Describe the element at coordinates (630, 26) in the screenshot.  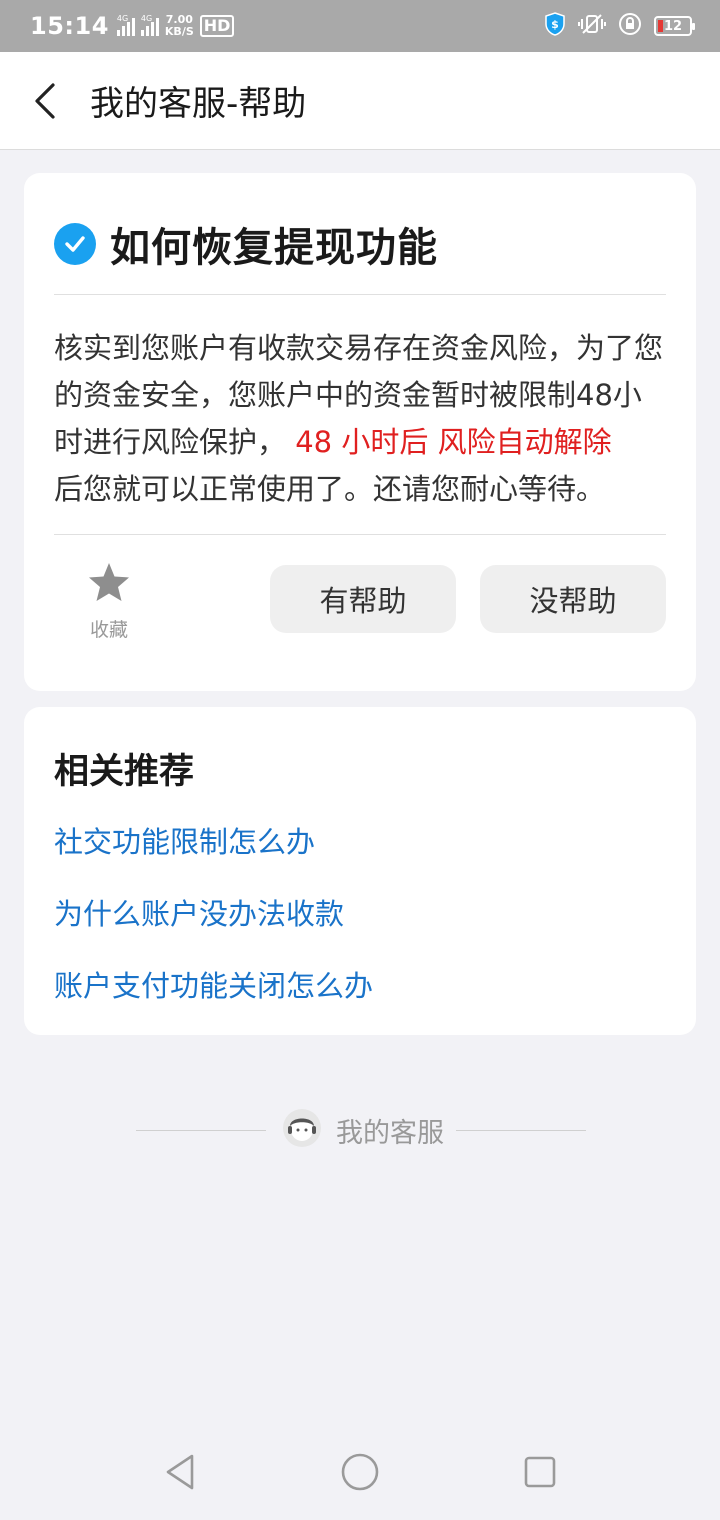
I see `rotation-lock-icon` at that location.